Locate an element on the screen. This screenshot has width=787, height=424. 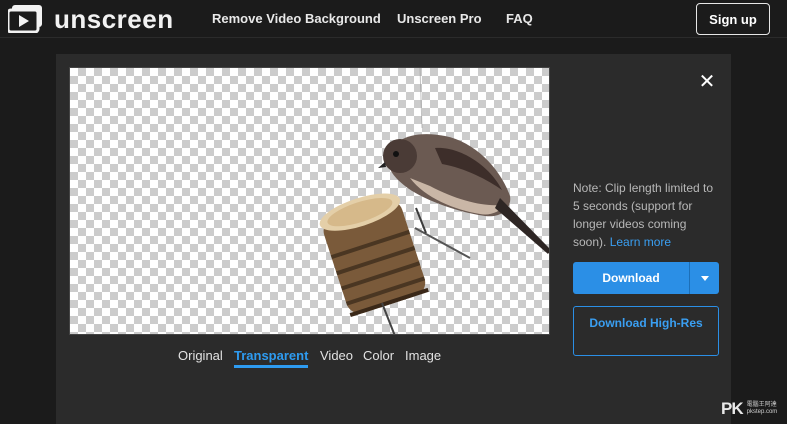
chevron-down-icon is located at coordinates (704, 278).